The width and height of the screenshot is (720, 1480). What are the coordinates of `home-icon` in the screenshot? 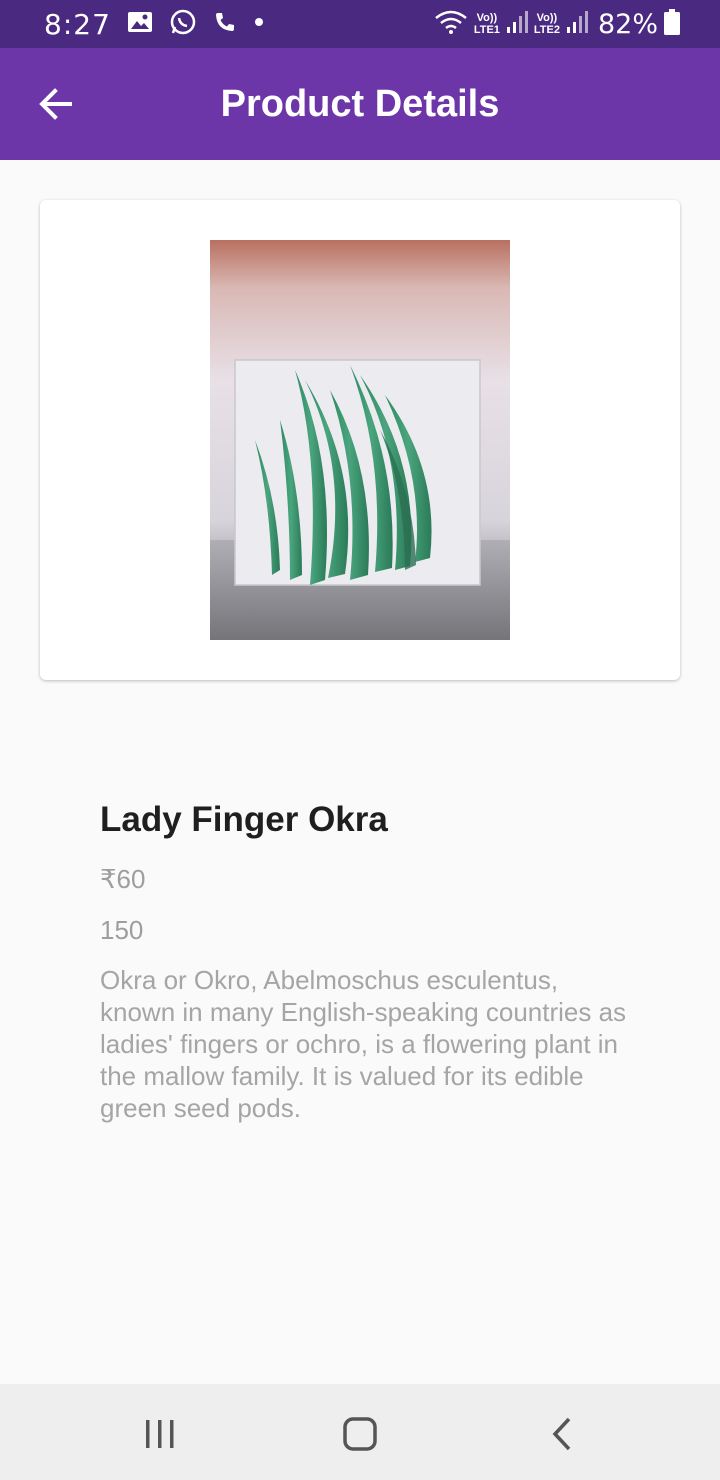 It's located at (360, 1434).